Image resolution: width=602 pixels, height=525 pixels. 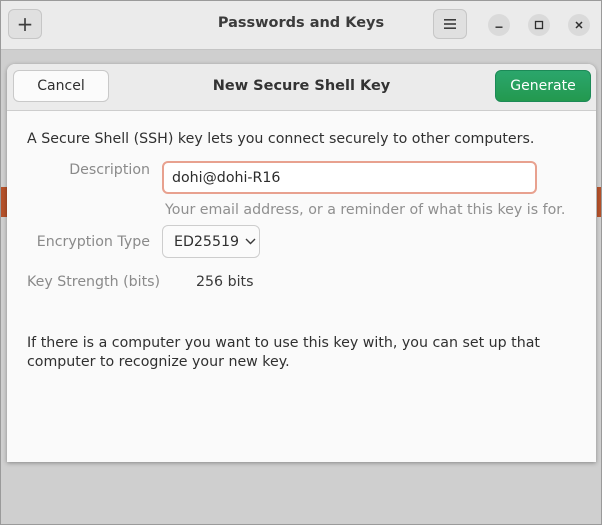 I want to click on background-accent-strip, so click(x=599, y=202).